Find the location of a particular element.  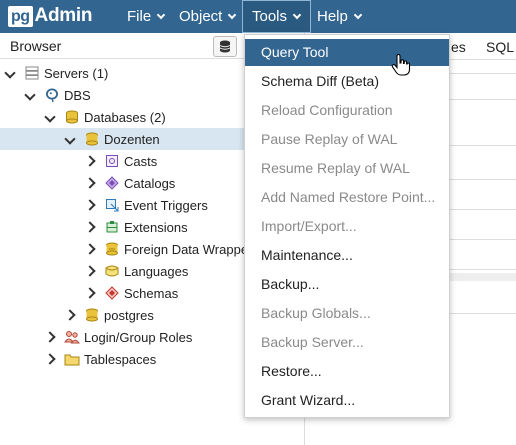

tree-label-foreign-data-wrappers: Foreign Data Wrappers is located at coordinates (191, 249).